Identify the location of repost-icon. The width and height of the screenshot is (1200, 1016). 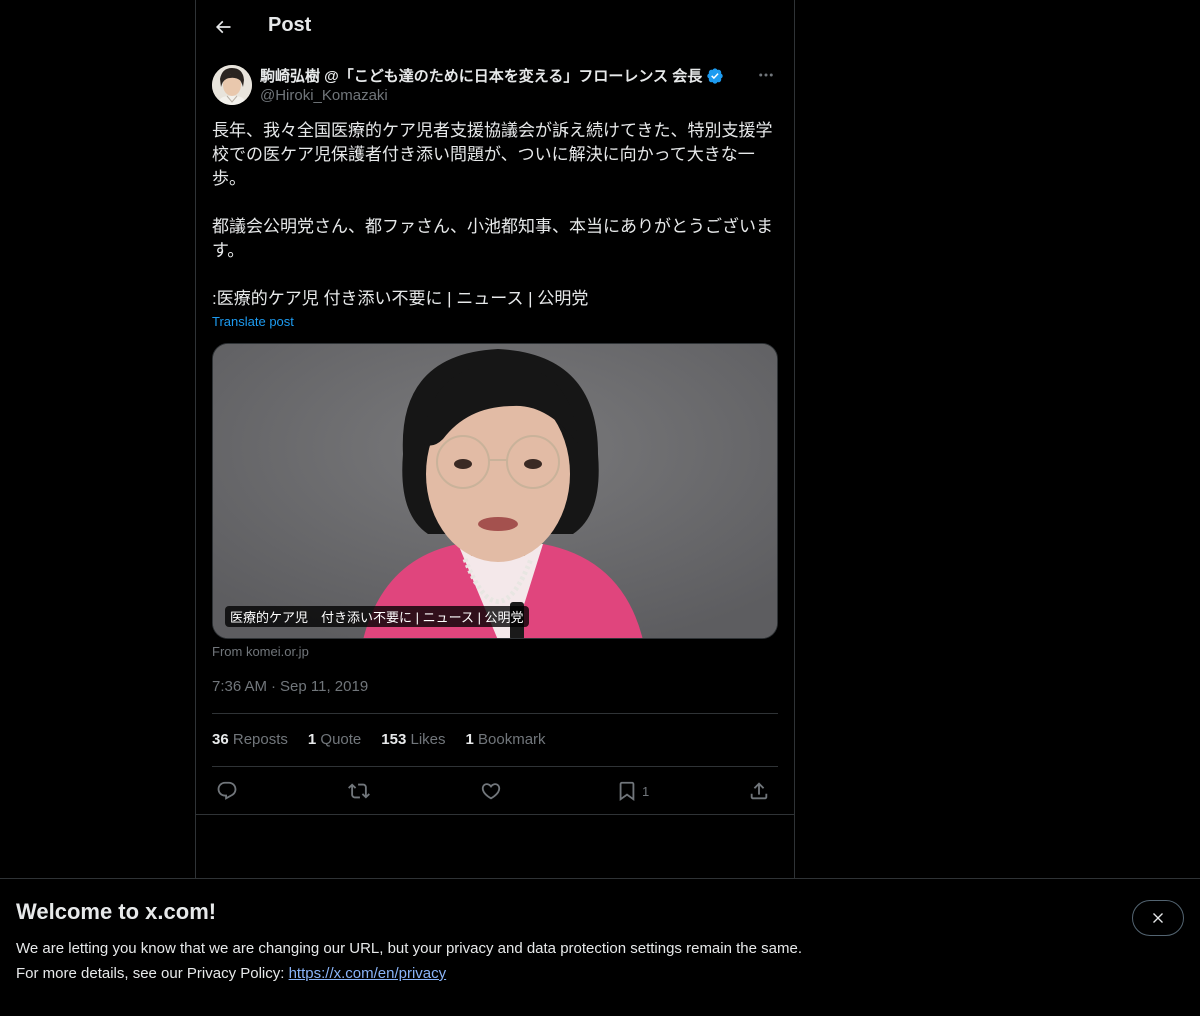
(359, 791).